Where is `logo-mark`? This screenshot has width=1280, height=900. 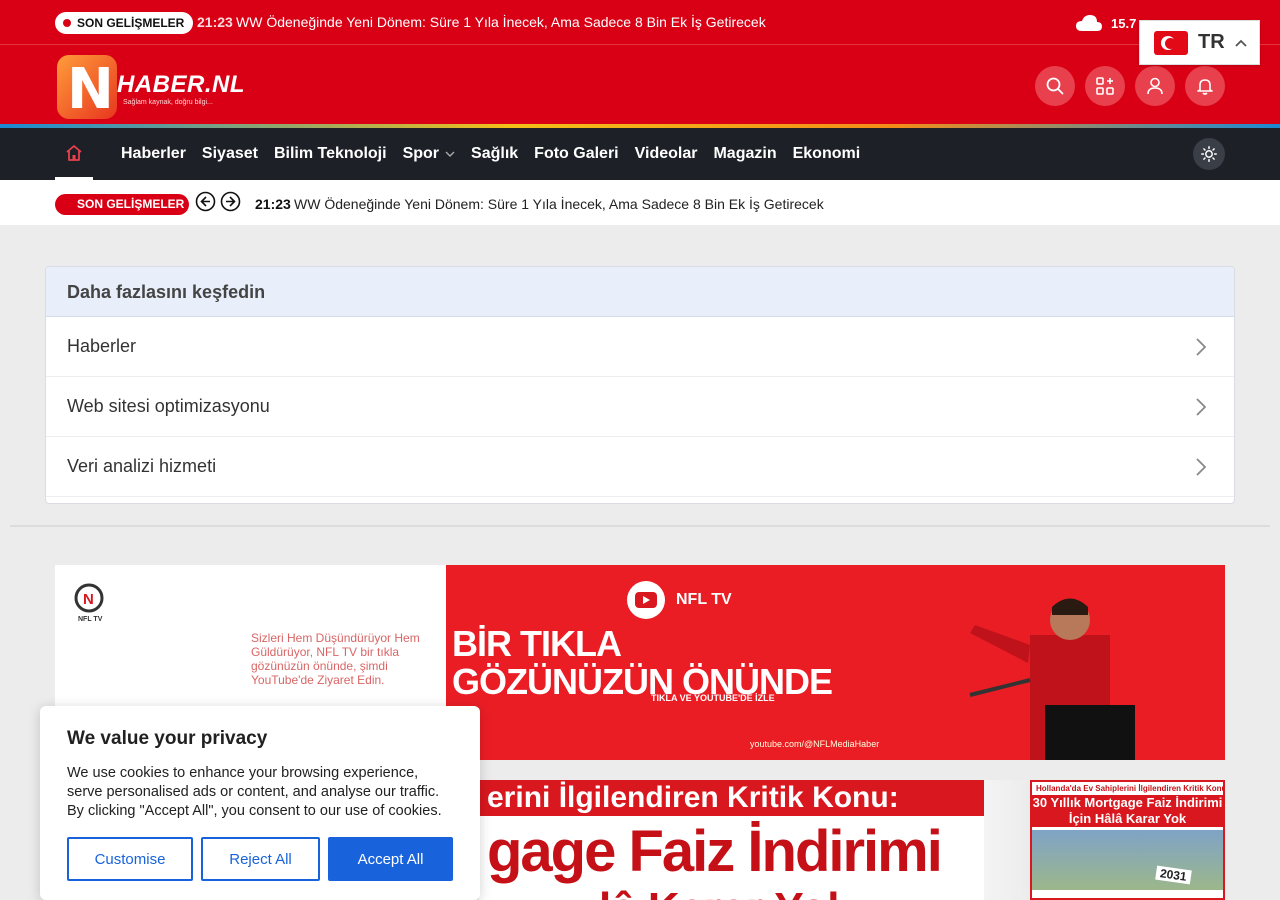
logo-mark is located at coordinates (87, 88).